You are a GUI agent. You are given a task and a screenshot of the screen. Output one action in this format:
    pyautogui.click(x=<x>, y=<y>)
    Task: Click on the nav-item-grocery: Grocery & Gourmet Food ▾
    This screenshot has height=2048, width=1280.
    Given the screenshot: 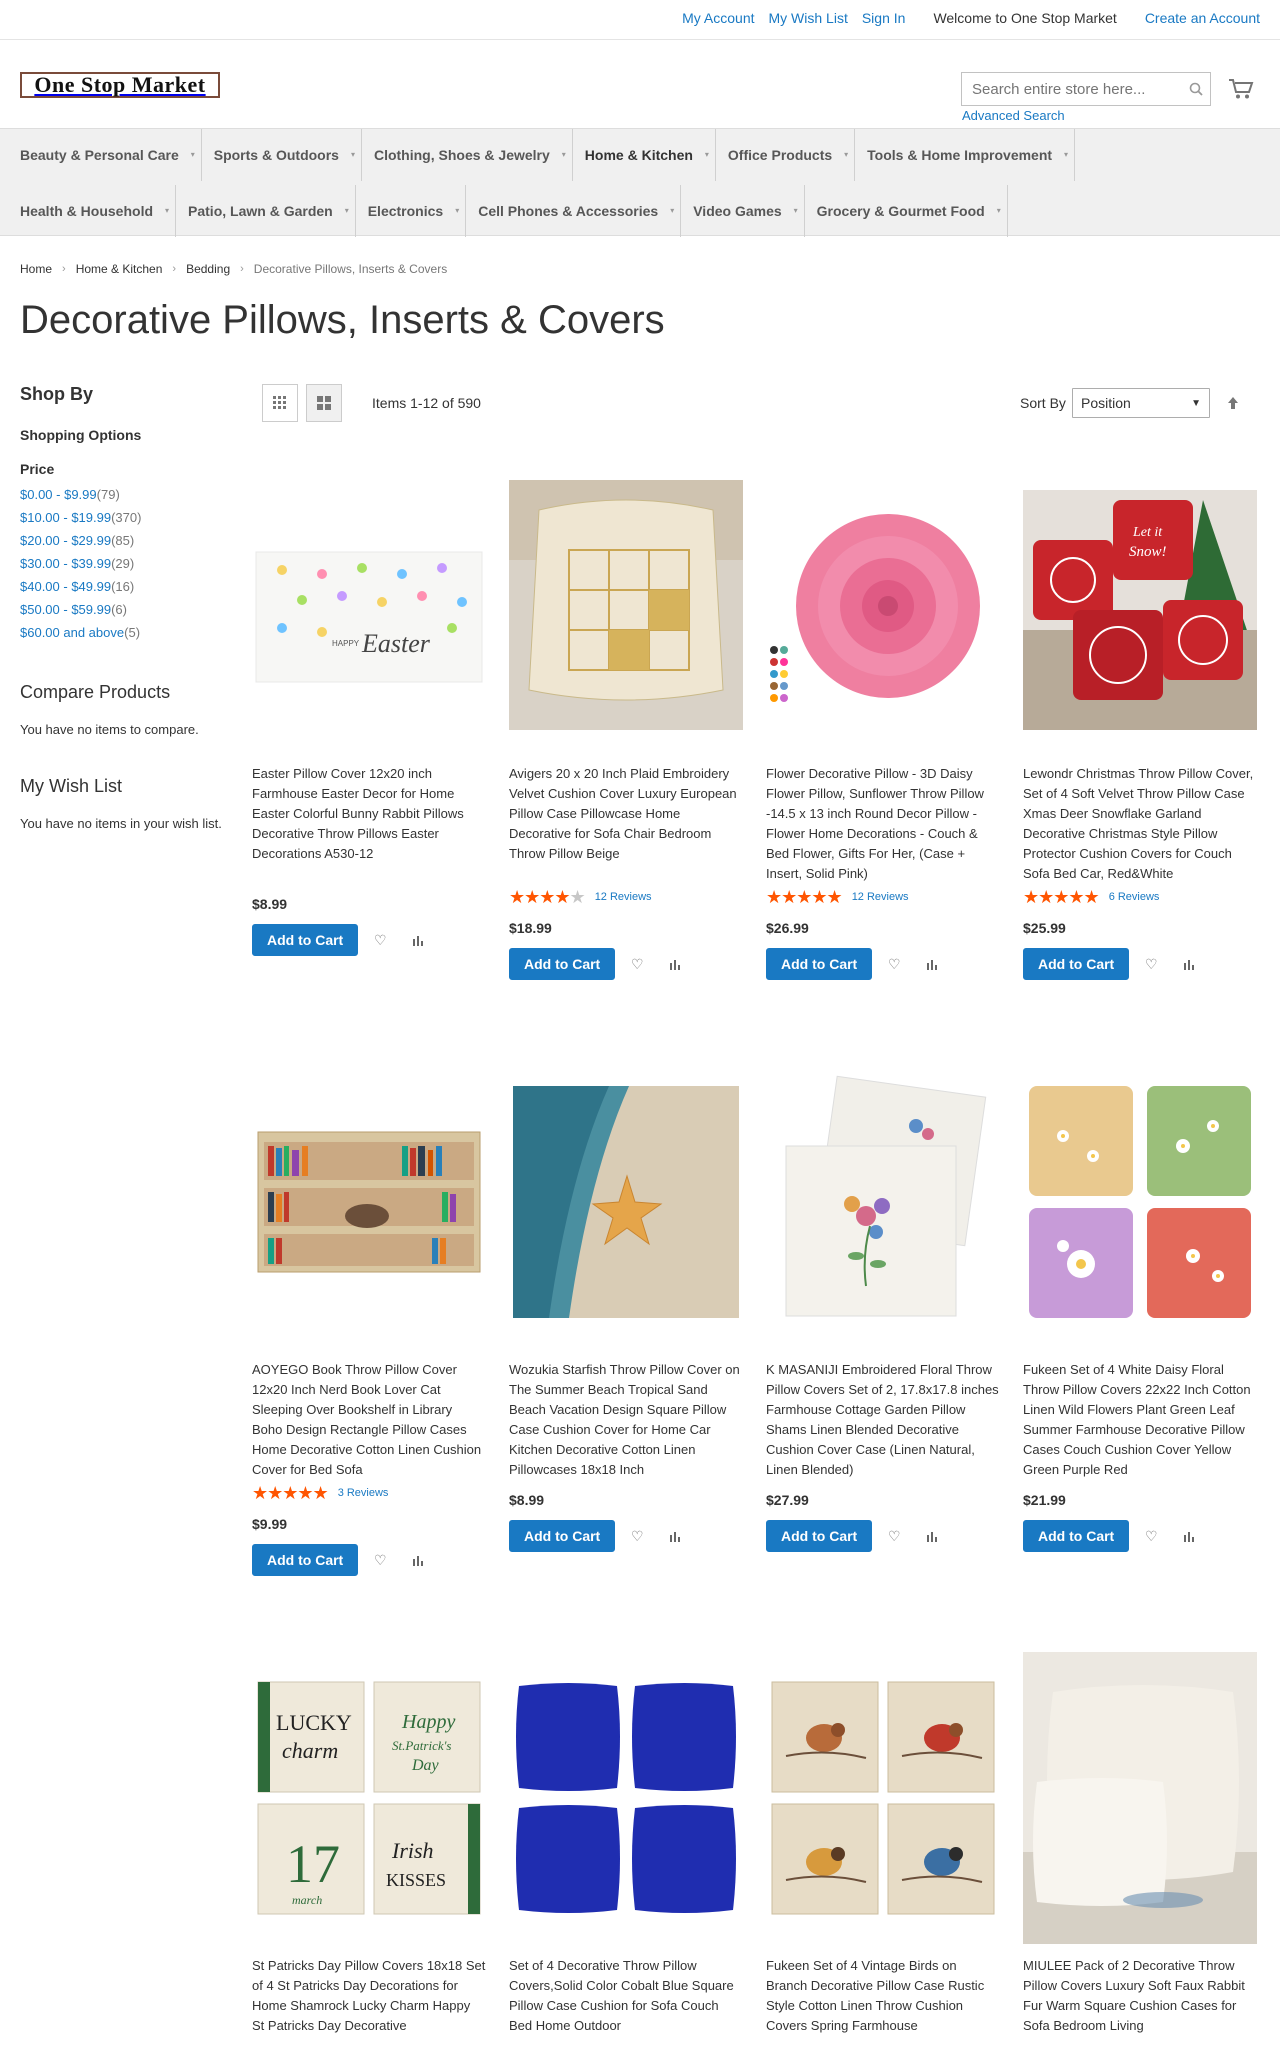 What is the action you would take?
    pyautogui.click(x=906, y=211)
    